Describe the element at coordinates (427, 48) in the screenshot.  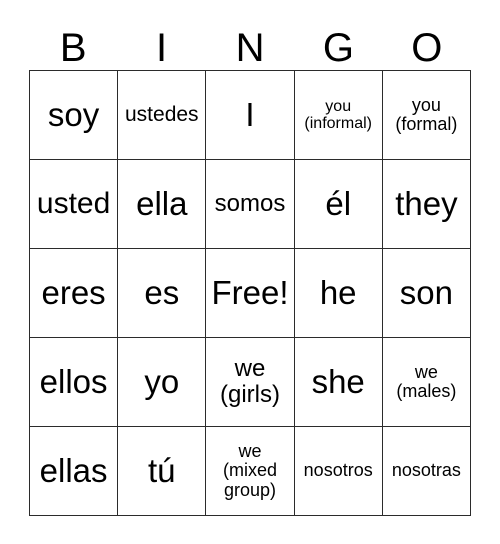
I see `bingo-header-letter-o: O` at that location.